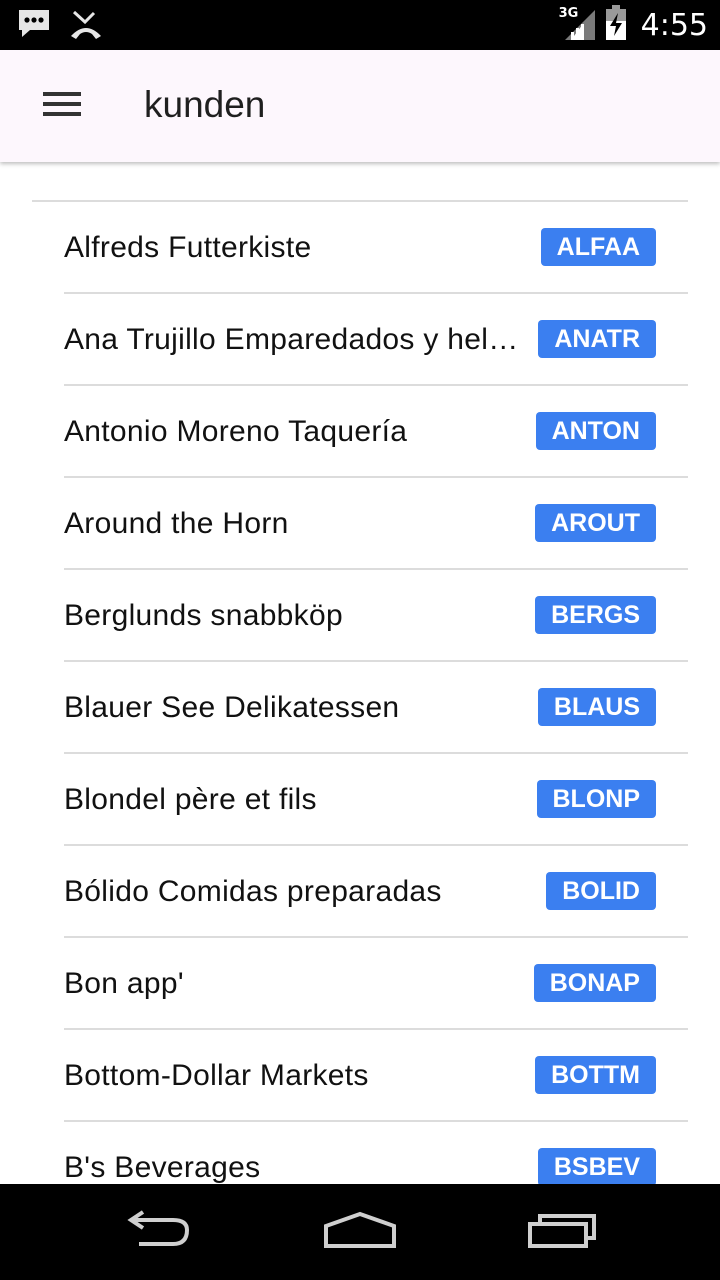 This screenshot has height=1280, width=720. I want to click on customer-row: Antonio Moreno Taquería ANTON, so click(360, 432).